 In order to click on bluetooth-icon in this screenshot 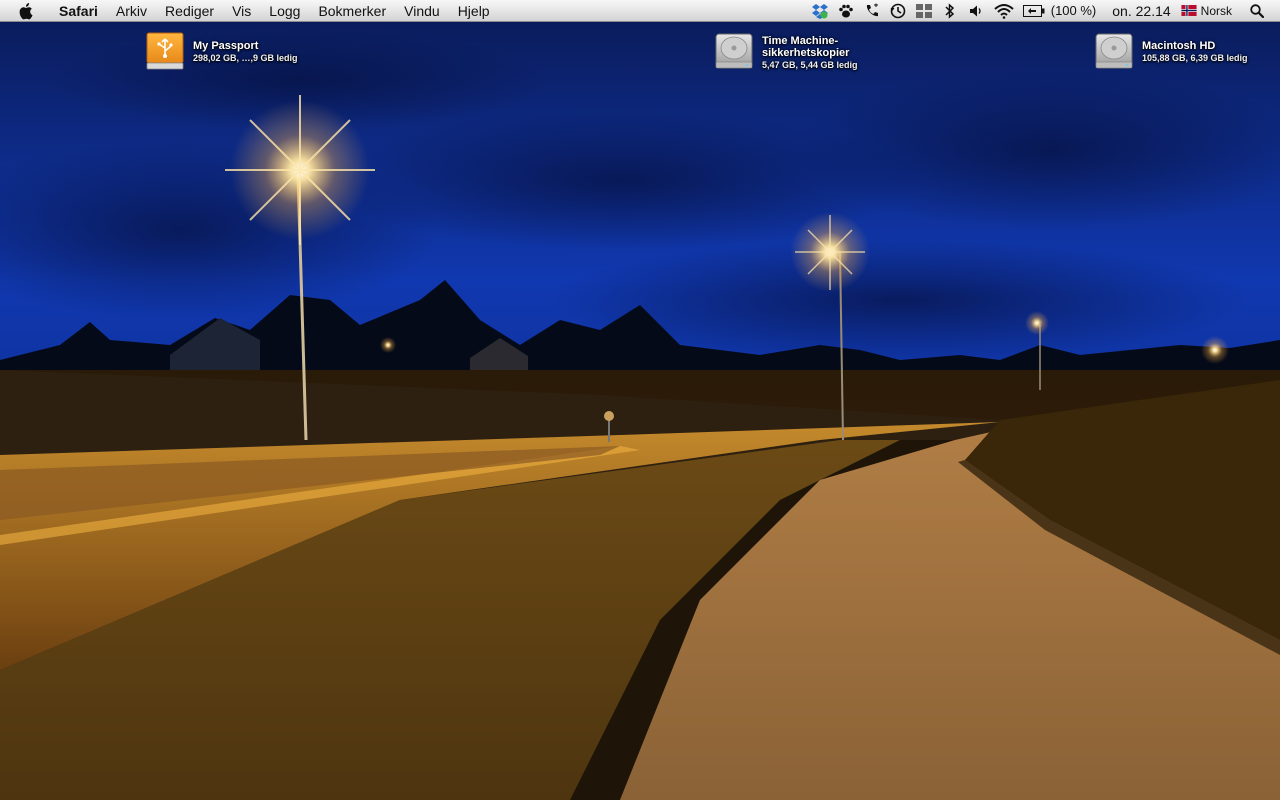, I will do `click(950, 11)`.